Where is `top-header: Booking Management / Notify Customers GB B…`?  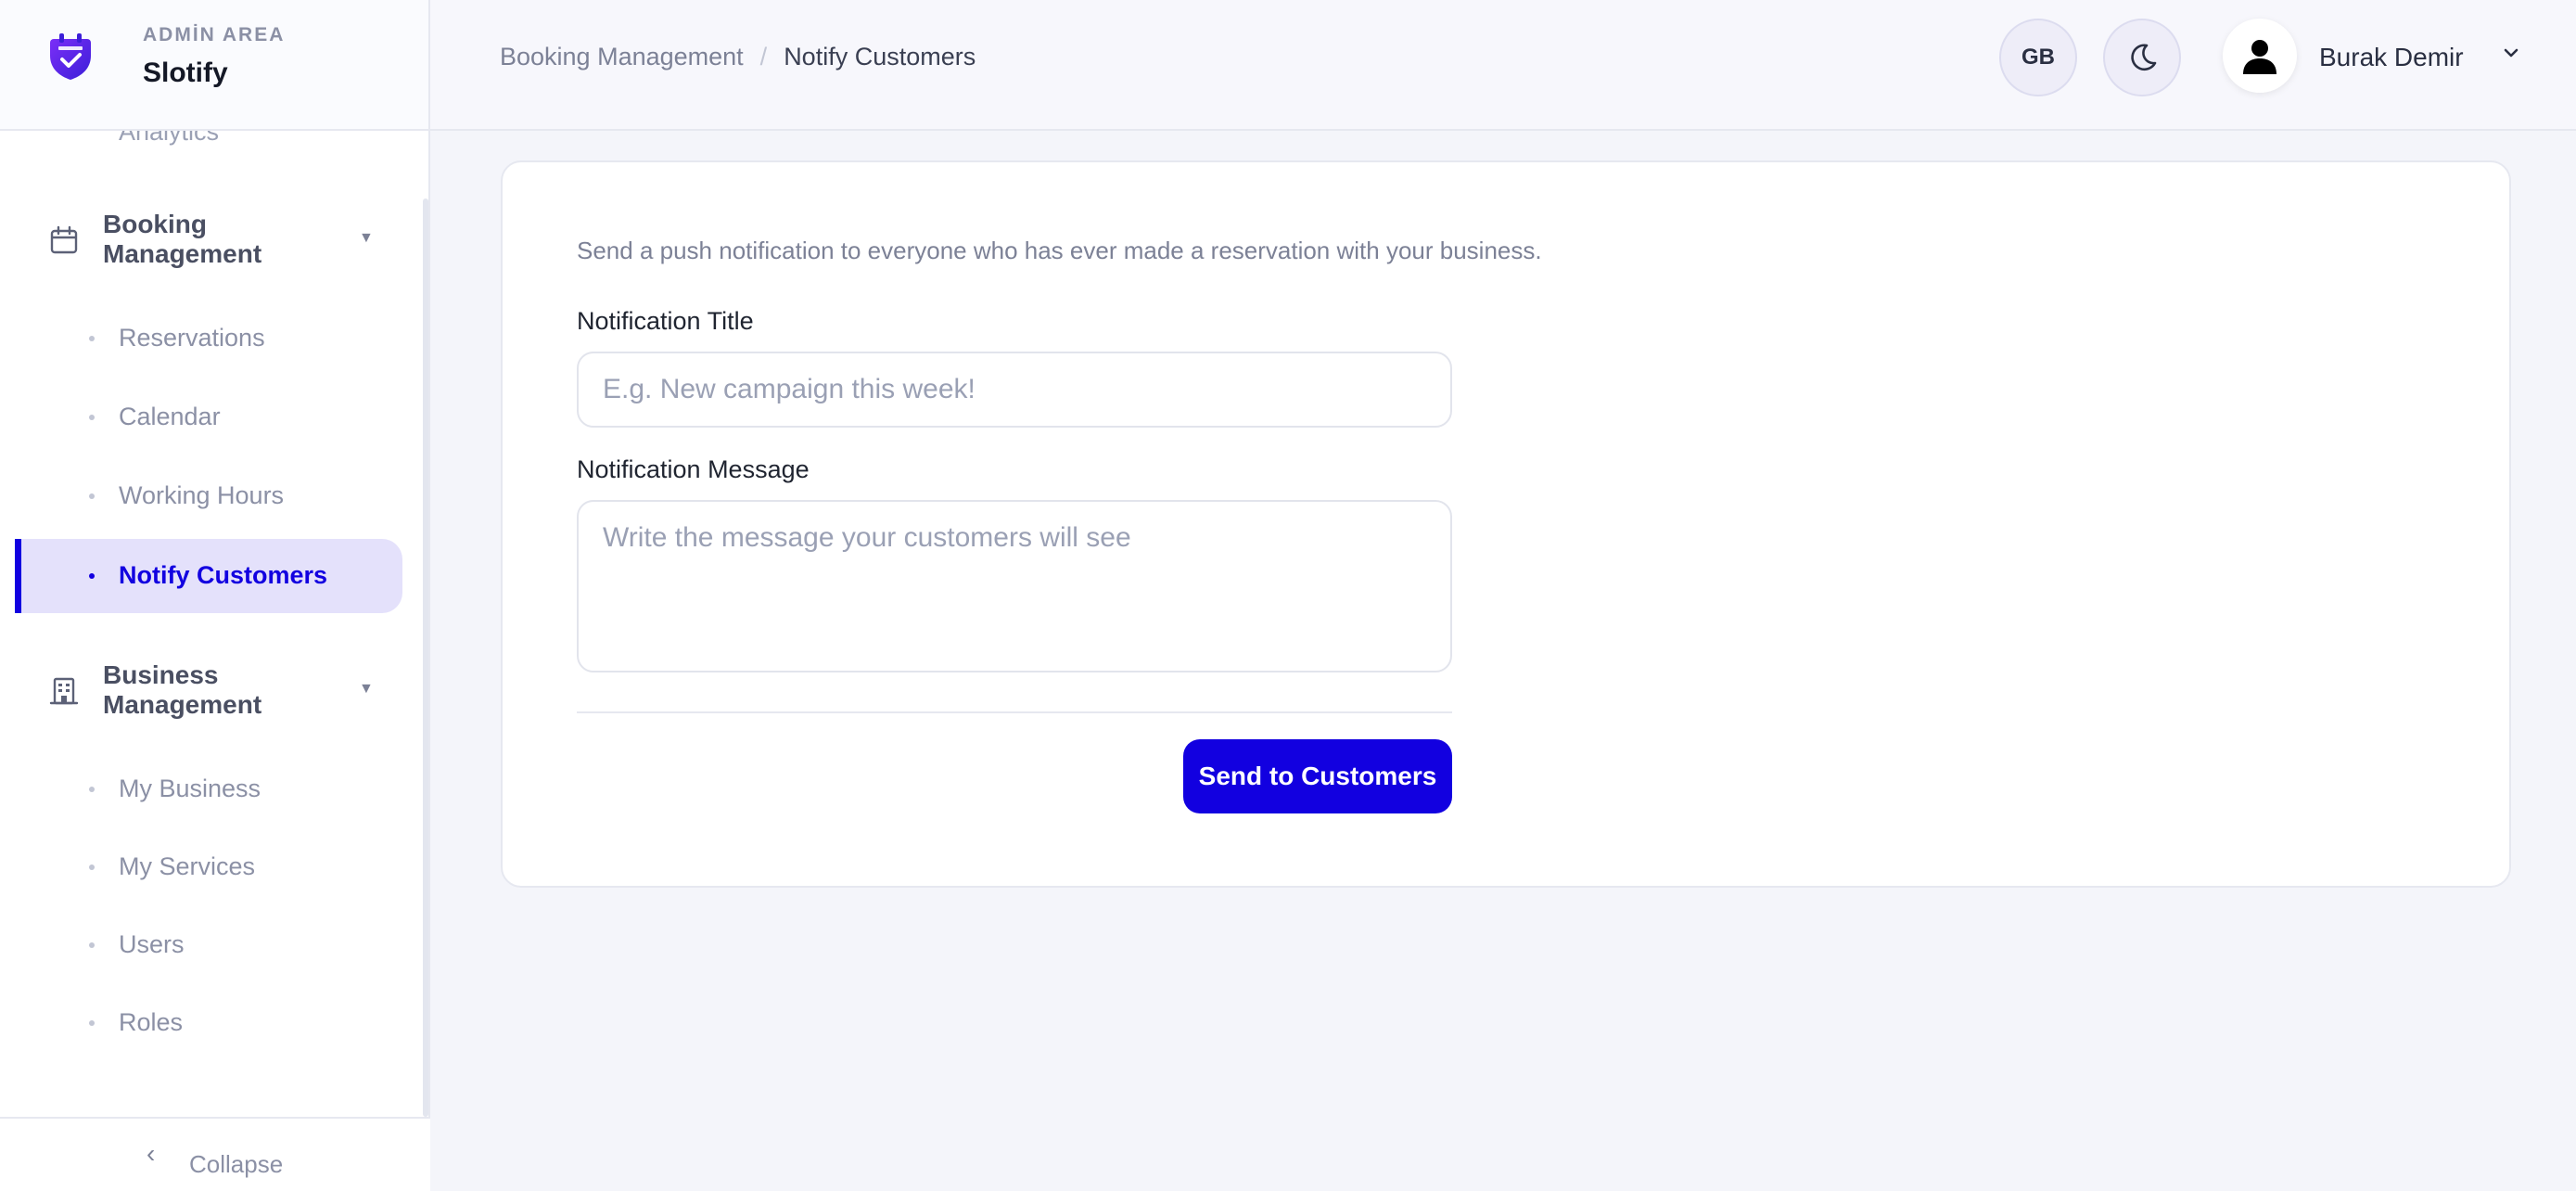 top-header: Booking Management / Notify Customers GB B… is located at coordinates (1503, 65).